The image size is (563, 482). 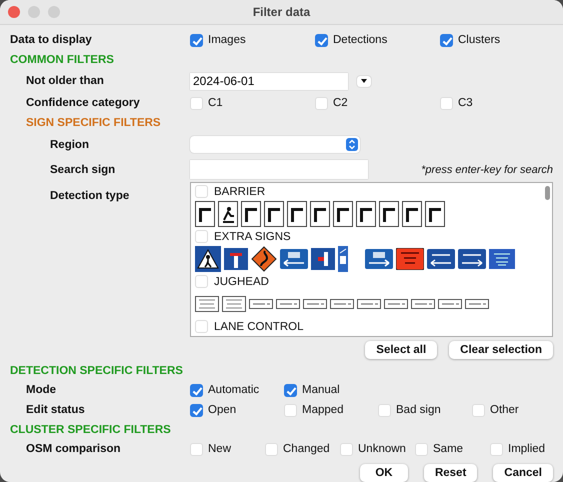 What do you see at coordinates (343, 259) in the screenshot?
I see `bus-sign-icon` at bounding box center [343, 259].